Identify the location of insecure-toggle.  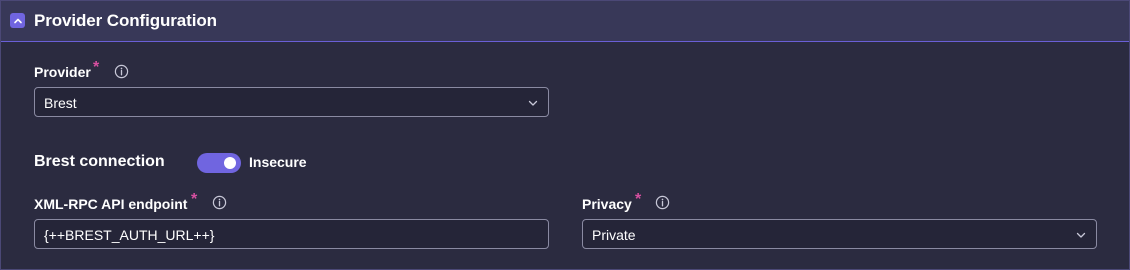
(219, 163).